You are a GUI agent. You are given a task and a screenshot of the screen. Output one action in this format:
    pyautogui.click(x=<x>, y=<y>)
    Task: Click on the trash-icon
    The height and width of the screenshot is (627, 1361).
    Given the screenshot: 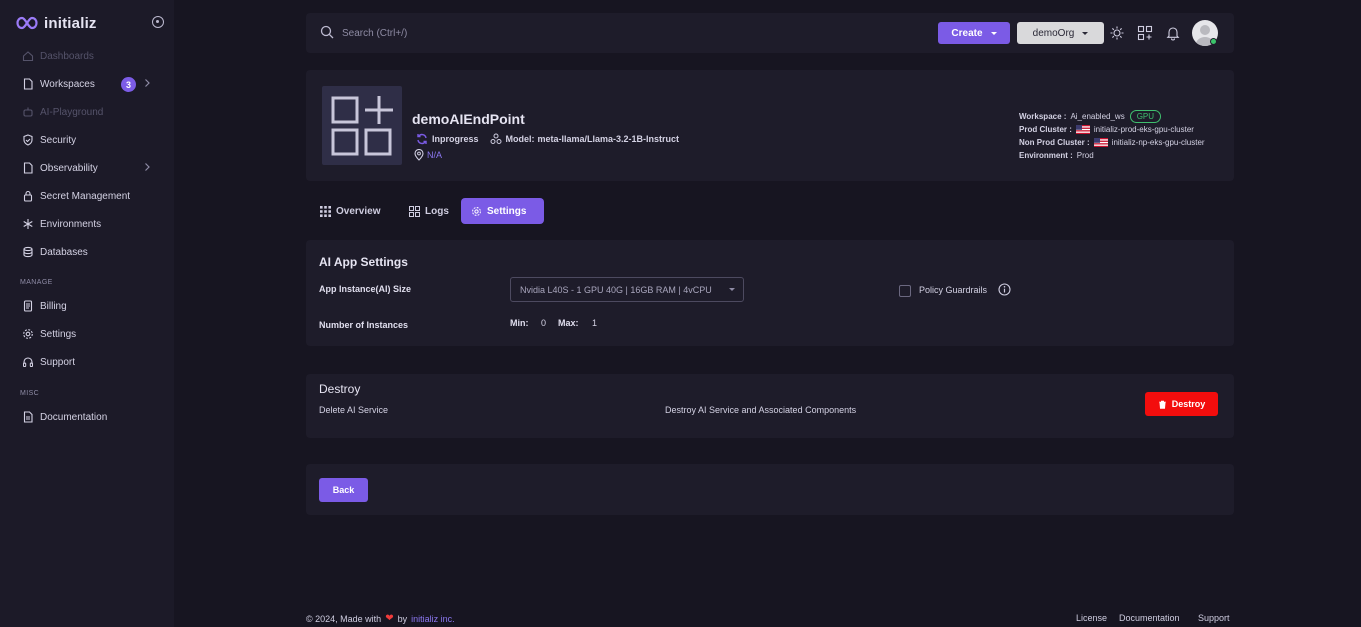 What is the action you would take?
    pyautogui.click(x=1162, y=404)
    